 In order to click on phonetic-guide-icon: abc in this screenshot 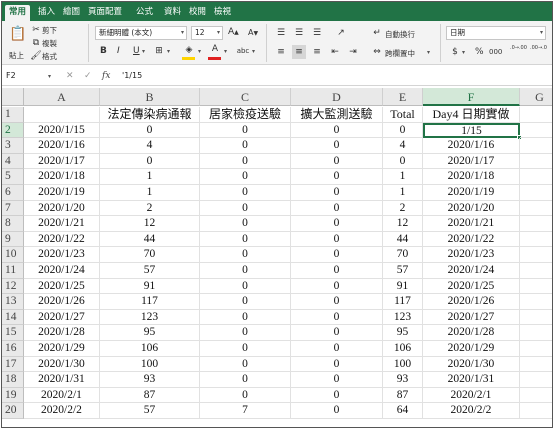, I will do `click(243, 51)`.